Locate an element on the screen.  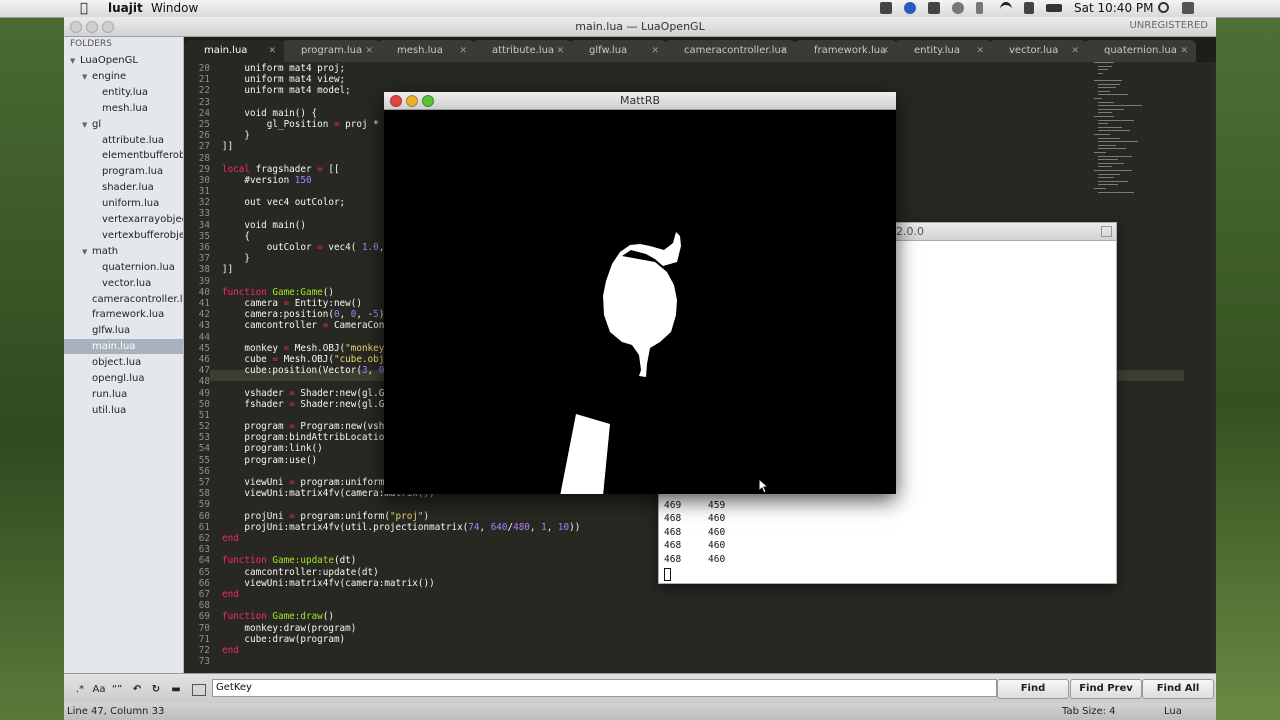
sidebar-file: framework.lua is located at coordinates (128, 314).